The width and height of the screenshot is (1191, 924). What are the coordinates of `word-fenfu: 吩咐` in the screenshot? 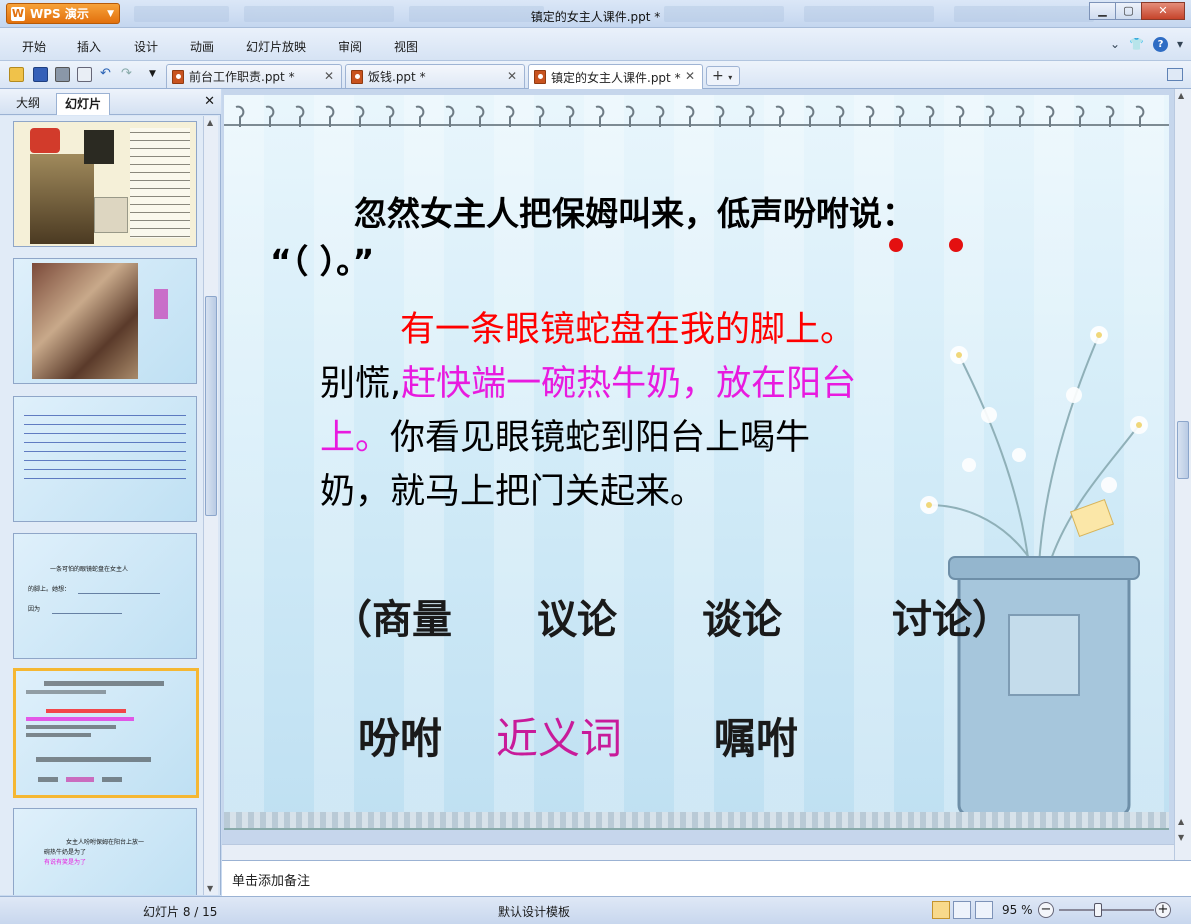 It's located at (400, 738).